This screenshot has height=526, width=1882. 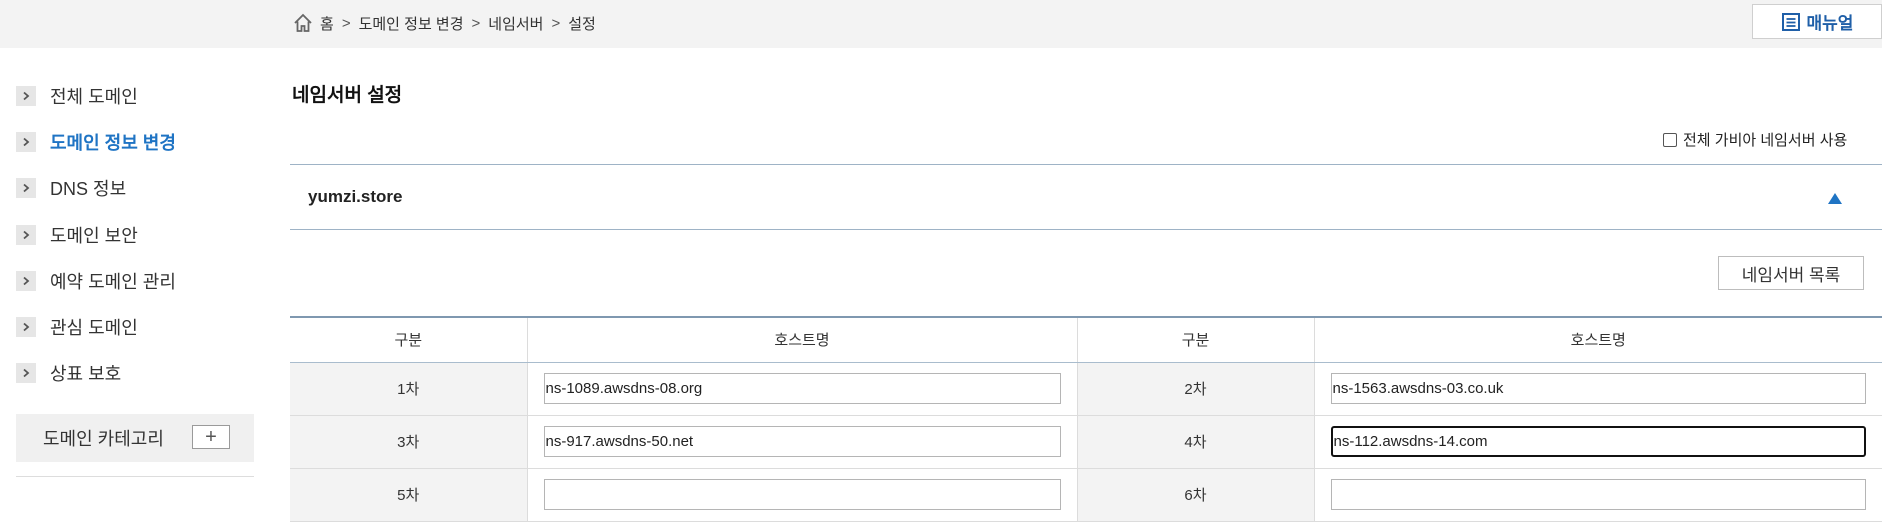 I want to click on sidebar-item-domain-info-change: 도메인 정보 변경, so click(x=96, y=142).